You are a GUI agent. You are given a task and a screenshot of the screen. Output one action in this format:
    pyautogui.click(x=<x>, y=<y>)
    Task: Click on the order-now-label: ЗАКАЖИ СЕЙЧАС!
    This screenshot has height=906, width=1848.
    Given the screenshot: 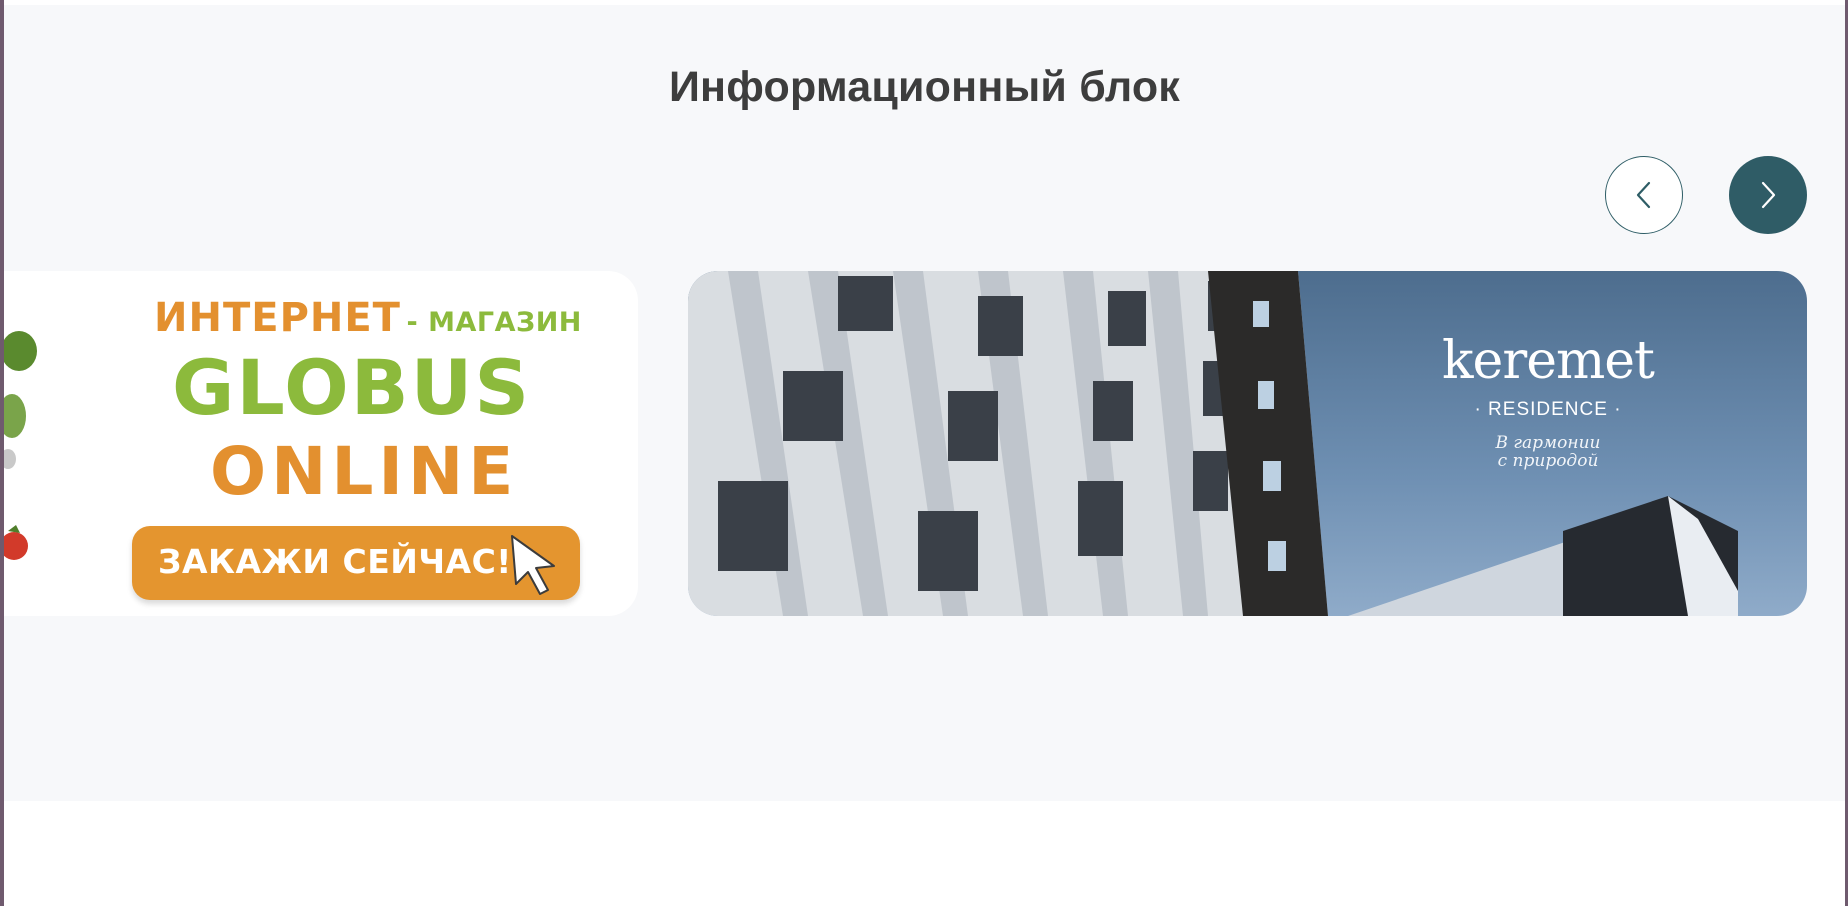 What is the action you would take?
    pyautogui.click(x=335, y=561)
    